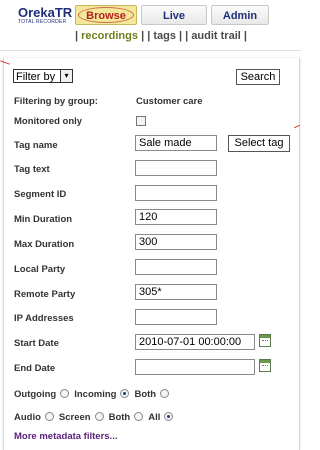 The image size is (320, 450). What do you see at coordinates (109, 36) in the screenshot?
I see `subnav-item-recordings: recordings` at bounding box center [109, 36].